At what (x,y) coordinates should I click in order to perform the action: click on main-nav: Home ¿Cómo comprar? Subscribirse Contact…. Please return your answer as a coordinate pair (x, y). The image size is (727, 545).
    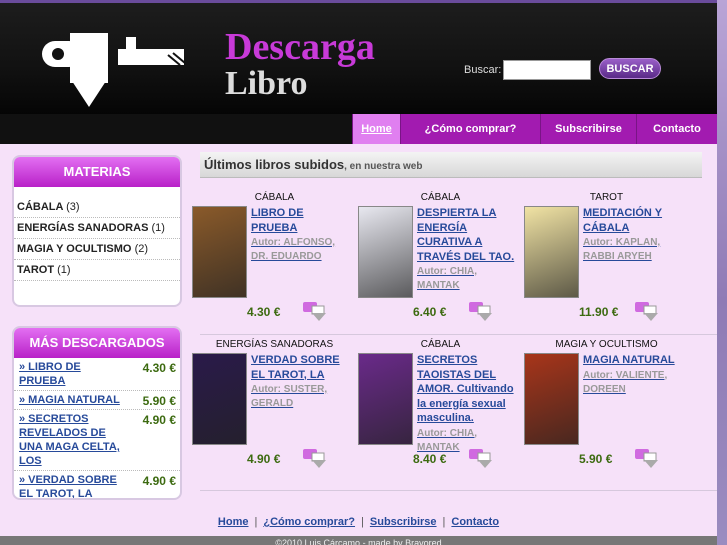
    Looking at the image, I should click on (358, 129).